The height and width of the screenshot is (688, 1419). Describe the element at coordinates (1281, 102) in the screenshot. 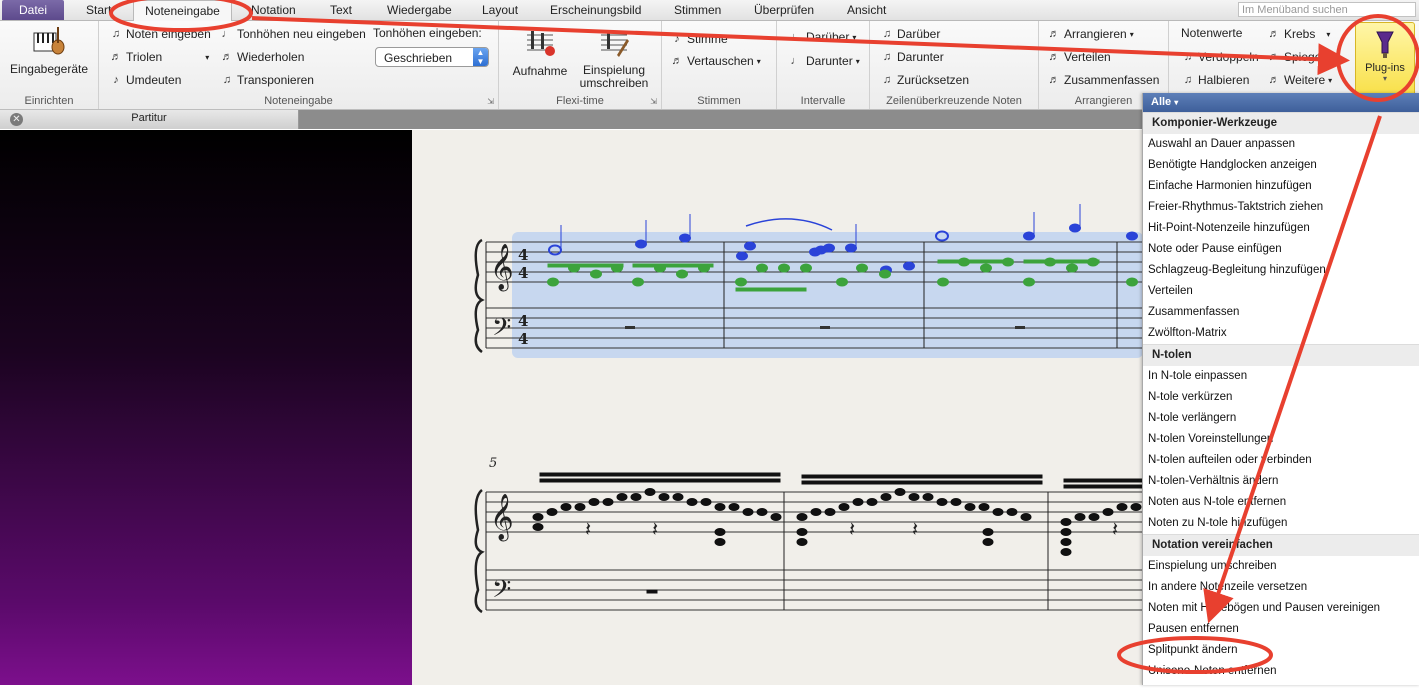

I see `plugins-filter-dropdown: Alle ▾` at that location.